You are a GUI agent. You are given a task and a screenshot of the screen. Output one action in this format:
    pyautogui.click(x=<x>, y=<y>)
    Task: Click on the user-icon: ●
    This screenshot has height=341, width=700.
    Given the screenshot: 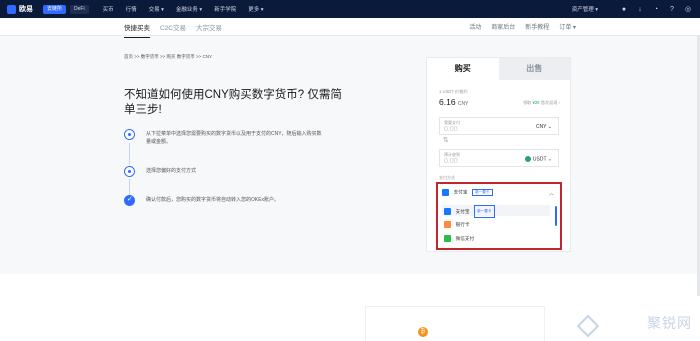 What is the action you would take?
    pyautogui.click(x=624, y=9)
    